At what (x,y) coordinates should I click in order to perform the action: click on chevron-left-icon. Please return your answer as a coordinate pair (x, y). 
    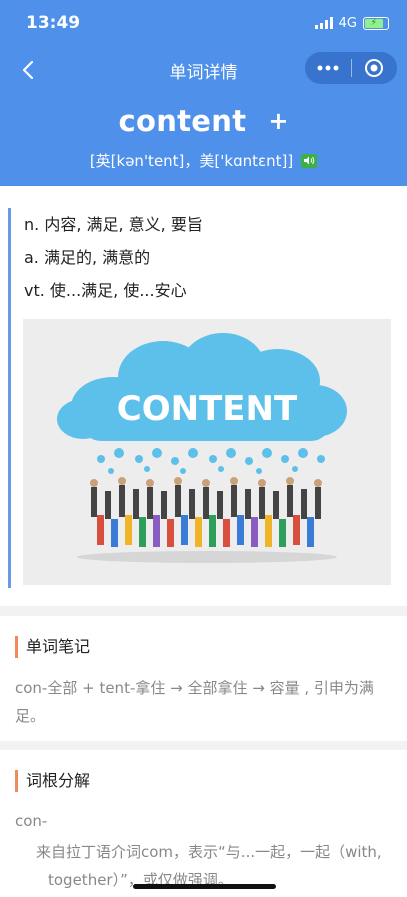
    Looking at the image, I should click on (28, 70).